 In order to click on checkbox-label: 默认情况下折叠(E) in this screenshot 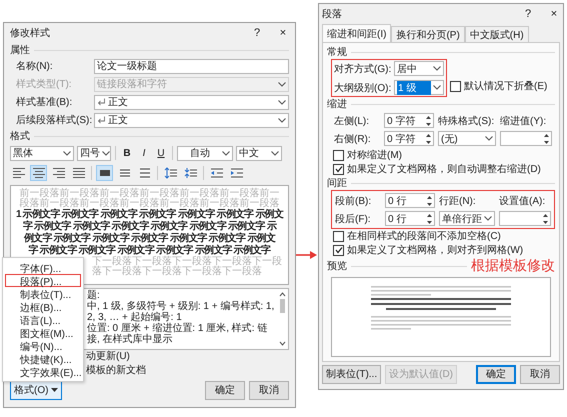, I will do `click(506, 86)`.